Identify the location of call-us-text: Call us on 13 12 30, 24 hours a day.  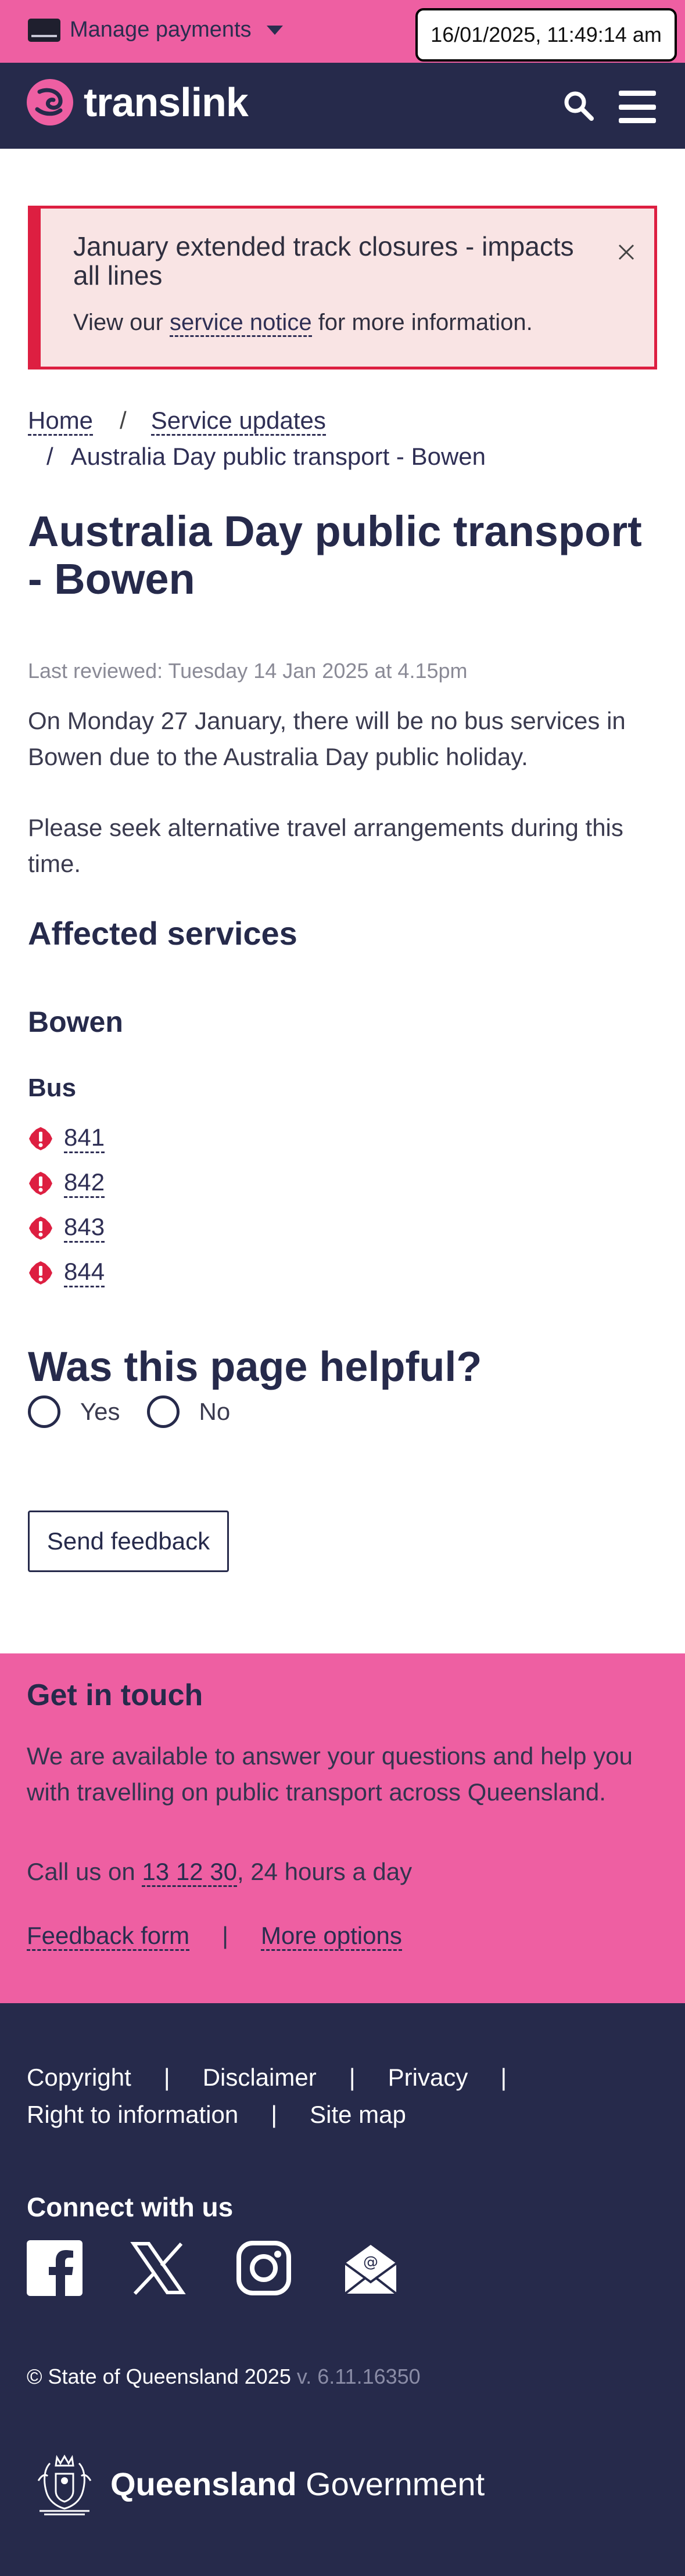
(220, 1872).